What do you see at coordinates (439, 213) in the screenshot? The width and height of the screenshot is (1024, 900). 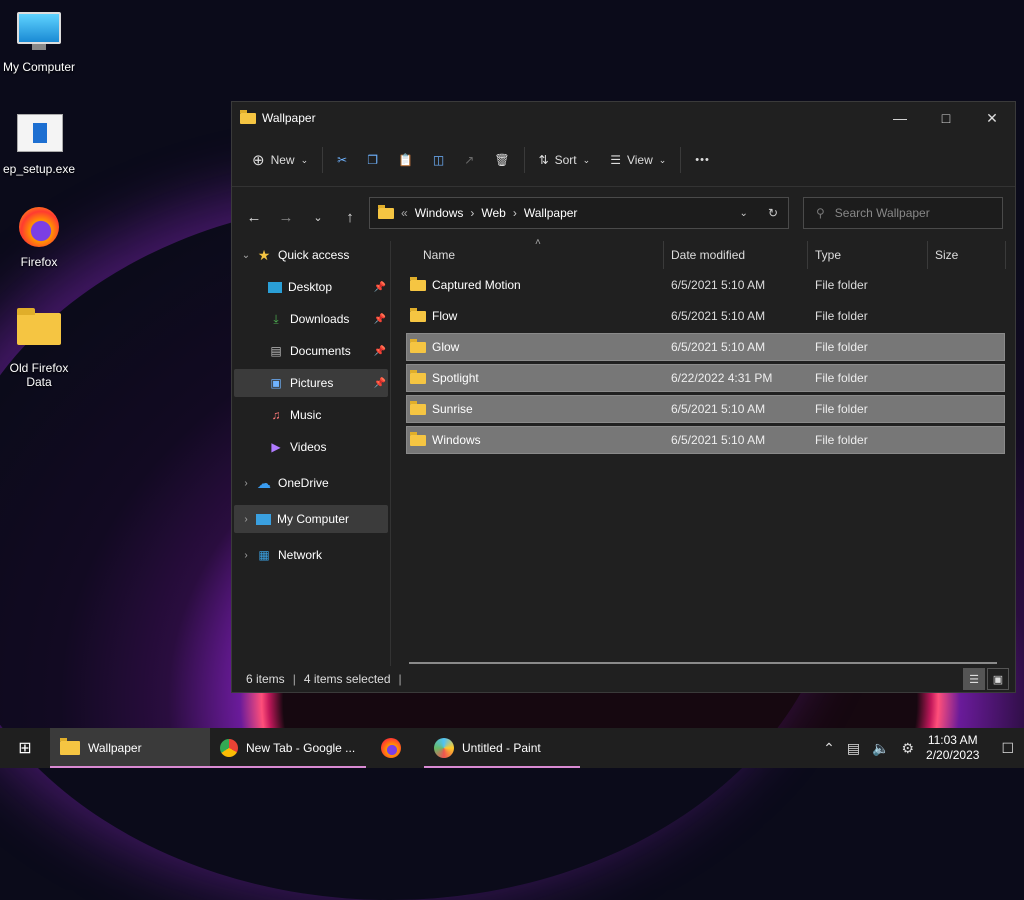 I see `breadcrumb-item: Windows` at bounding box center [439, 213].